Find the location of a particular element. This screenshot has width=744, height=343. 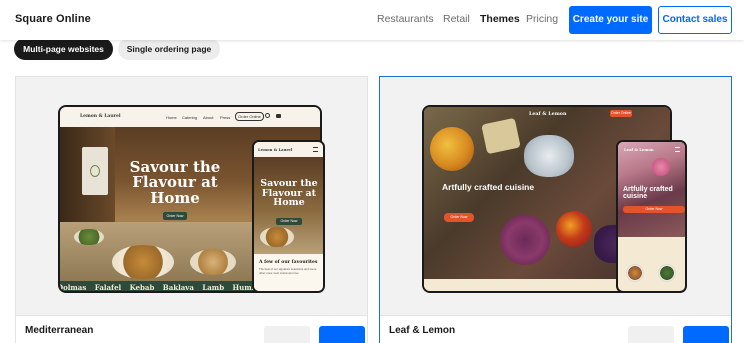

marquee-item: Baklava is located at coordinates (178, 287).